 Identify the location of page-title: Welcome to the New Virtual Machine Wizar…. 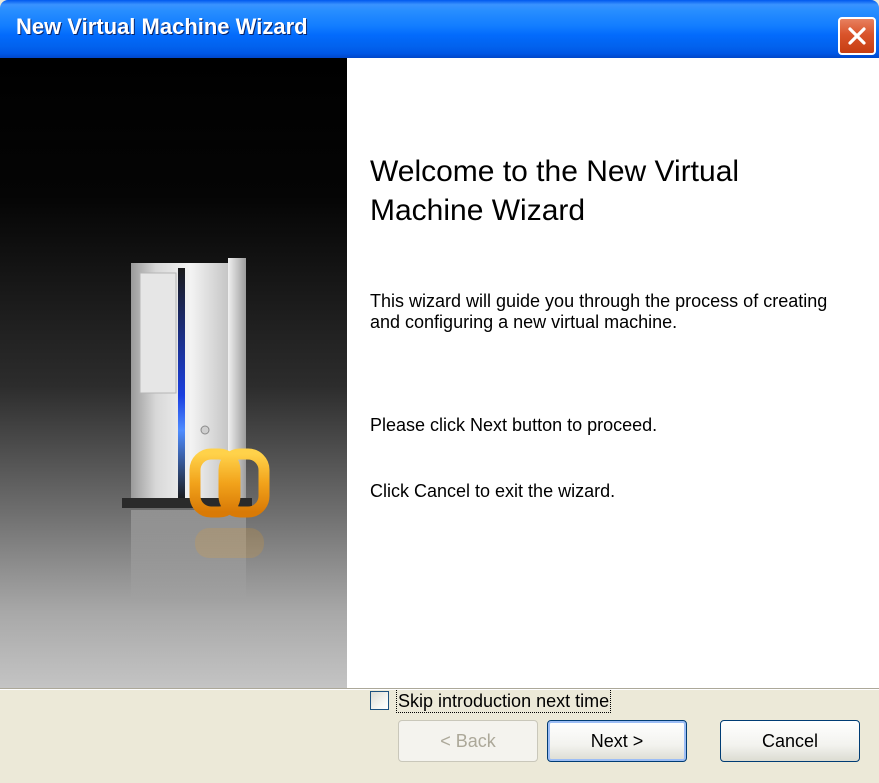
(555, 191).